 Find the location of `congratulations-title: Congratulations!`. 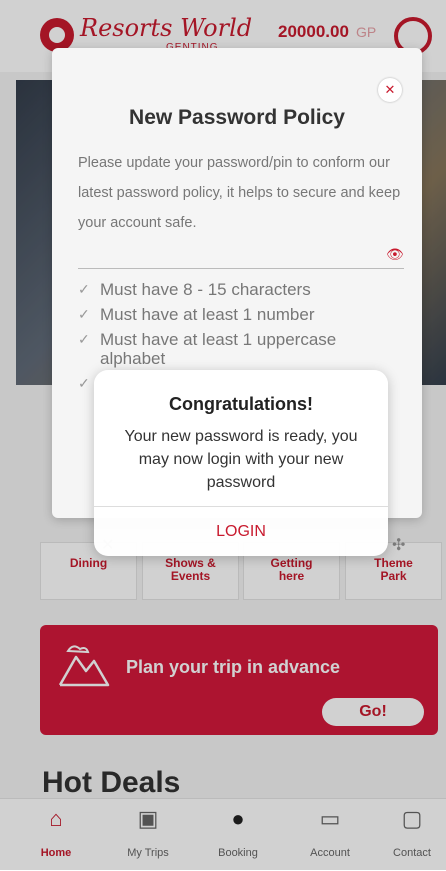

congratulations-title: Congratulations! is located at coordinates (241, 404).